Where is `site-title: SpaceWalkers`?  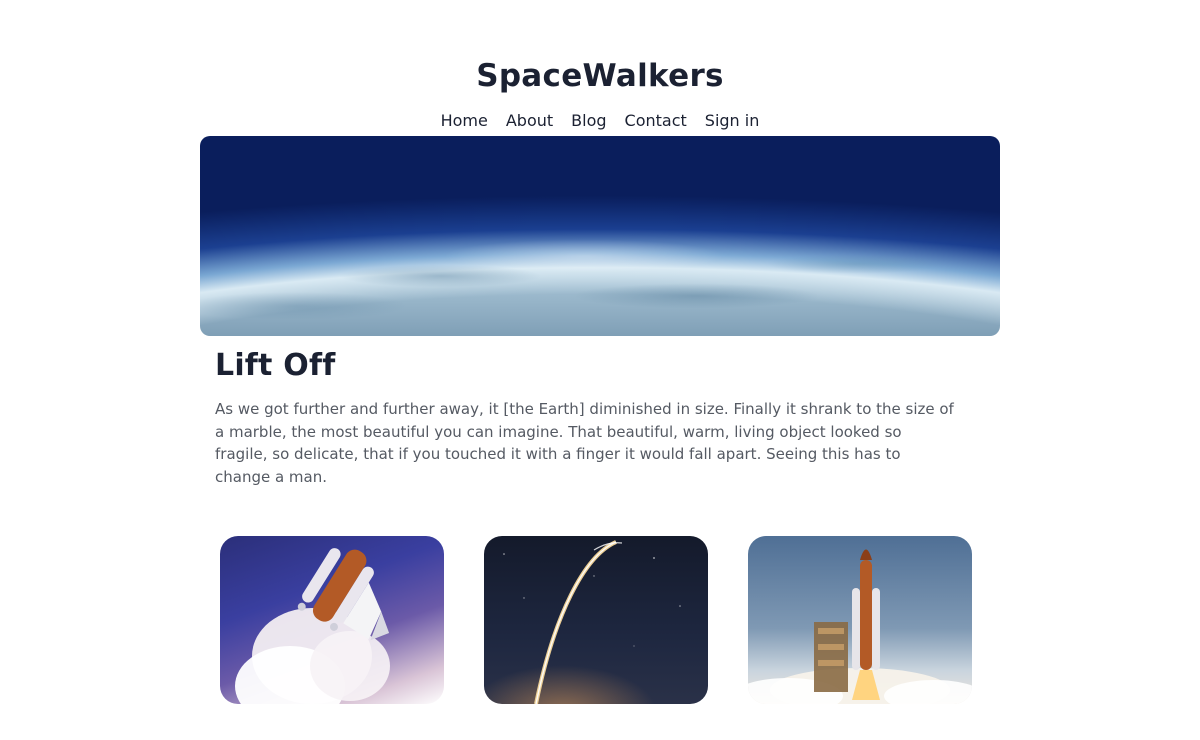 site-title: SpaceWalkers is located at coordinates (600, 76).